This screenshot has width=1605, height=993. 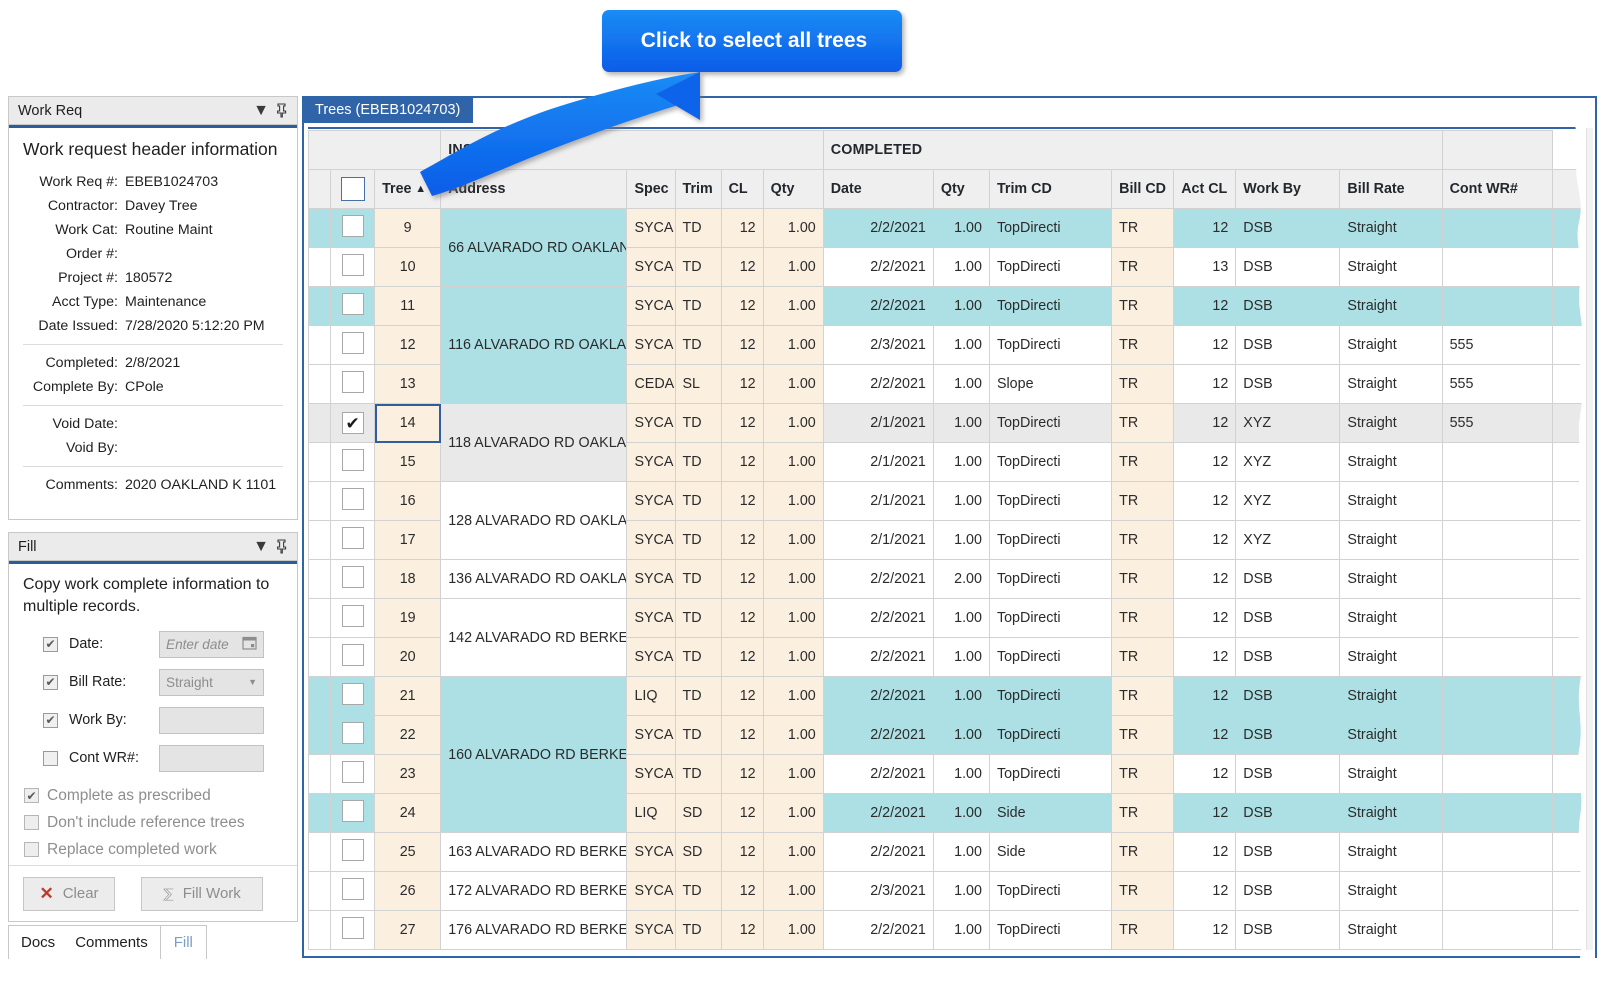 I want to click on replace-completed-work-checkbox, so click(x=31, y=849).